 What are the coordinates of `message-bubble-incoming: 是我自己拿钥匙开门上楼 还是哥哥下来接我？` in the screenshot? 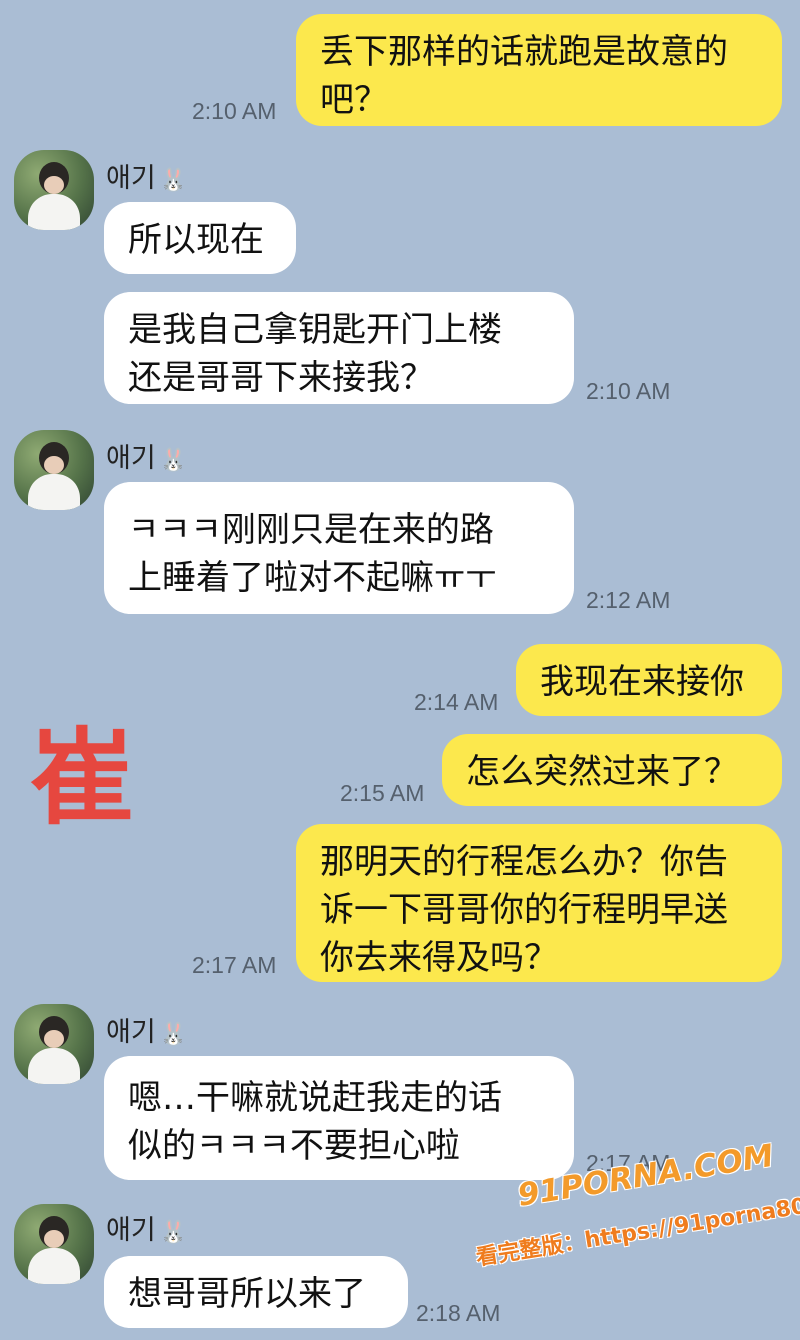 It's located at (339, 348).